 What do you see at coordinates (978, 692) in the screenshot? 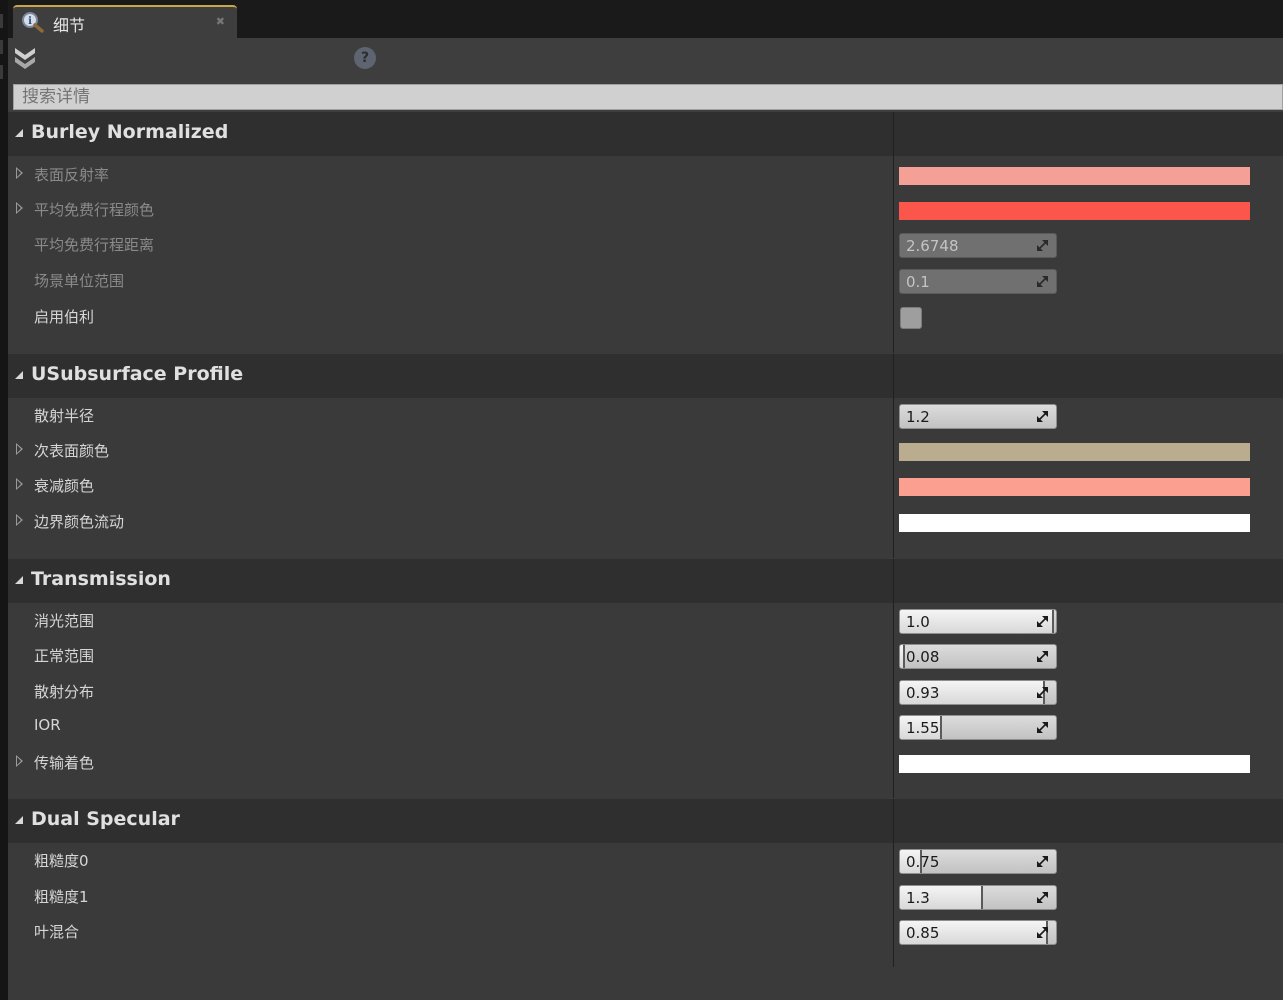
I see `numeric-slider: 0.93` at bounding box center [978, 692].